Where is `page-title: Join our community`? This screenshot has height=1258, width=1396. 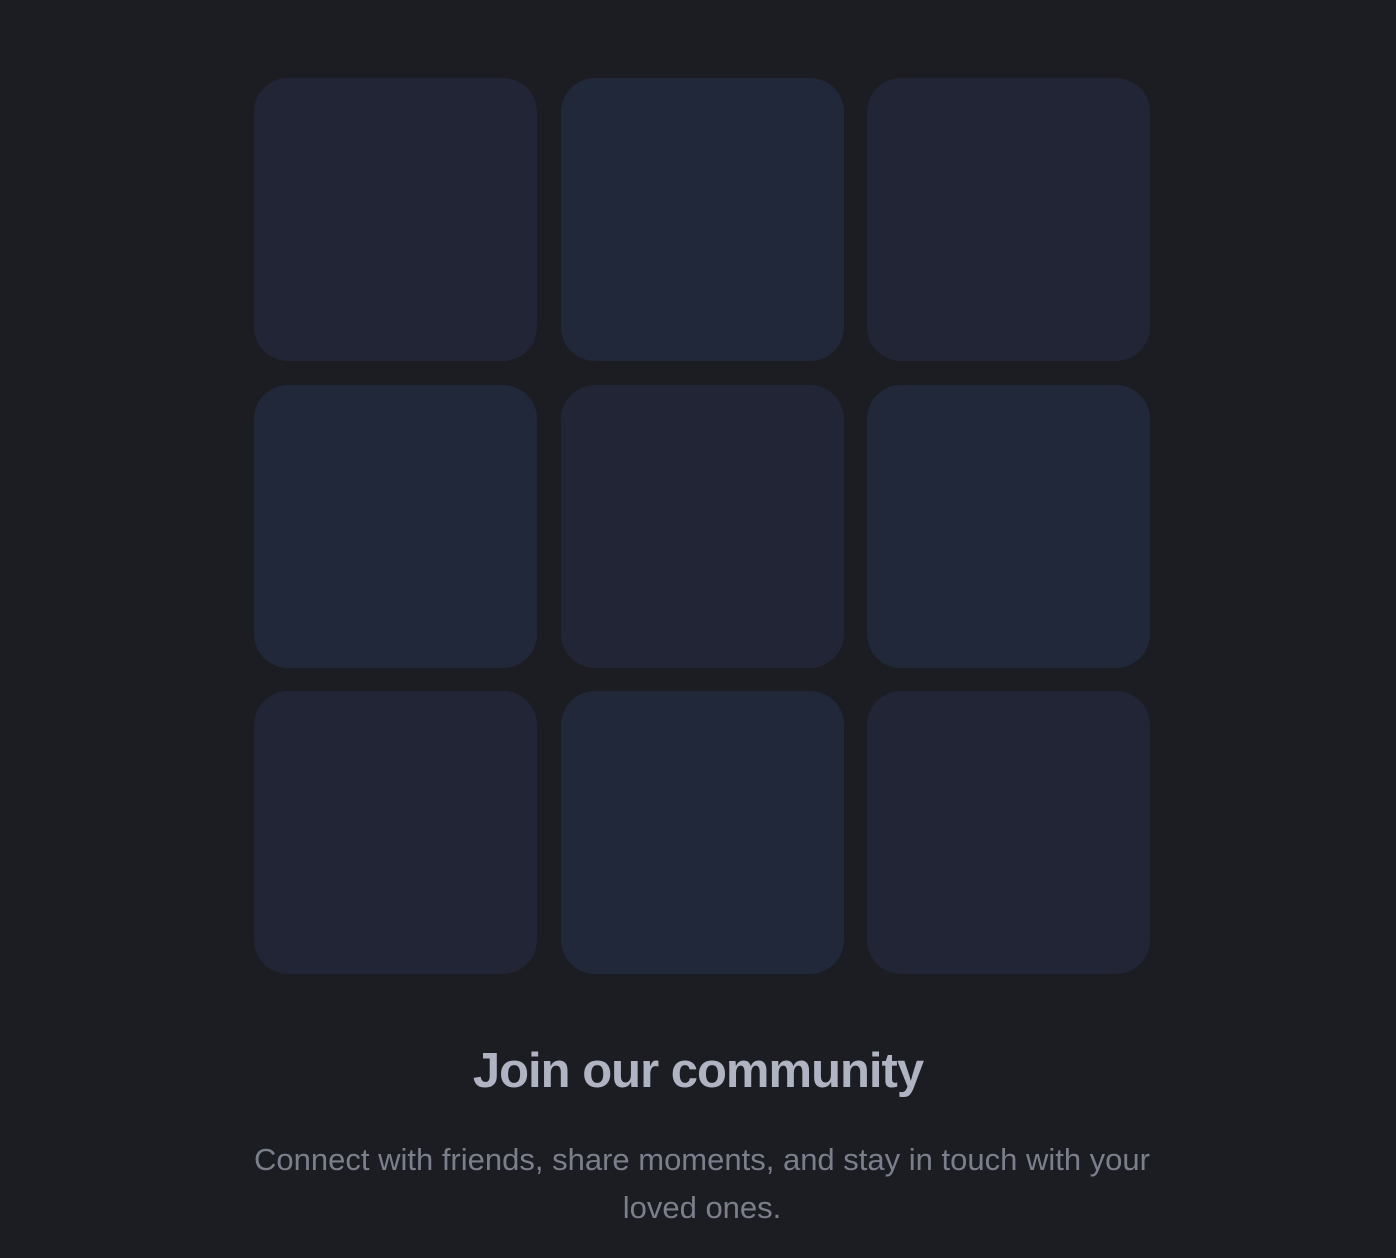
page-title: Join our community is located at coordinates (698, 1071).